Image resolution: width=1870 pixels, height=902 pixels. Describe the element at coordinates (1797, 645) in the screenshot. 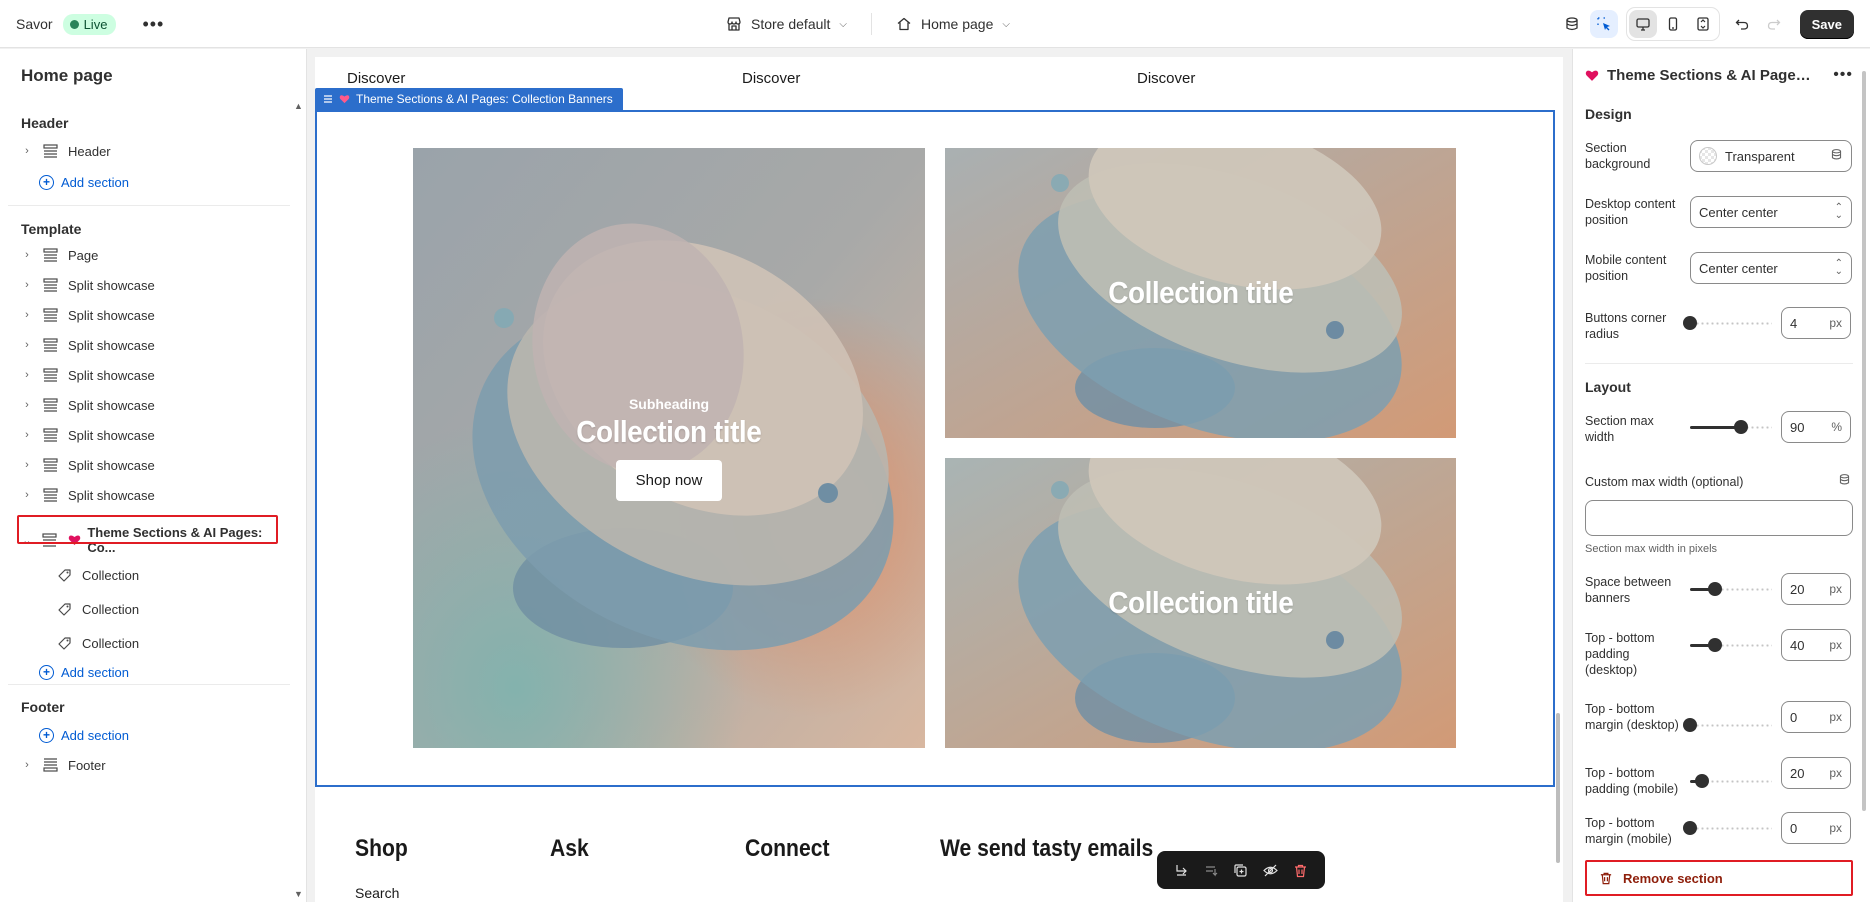

I see `padding-desktop-value: 40` at that location.